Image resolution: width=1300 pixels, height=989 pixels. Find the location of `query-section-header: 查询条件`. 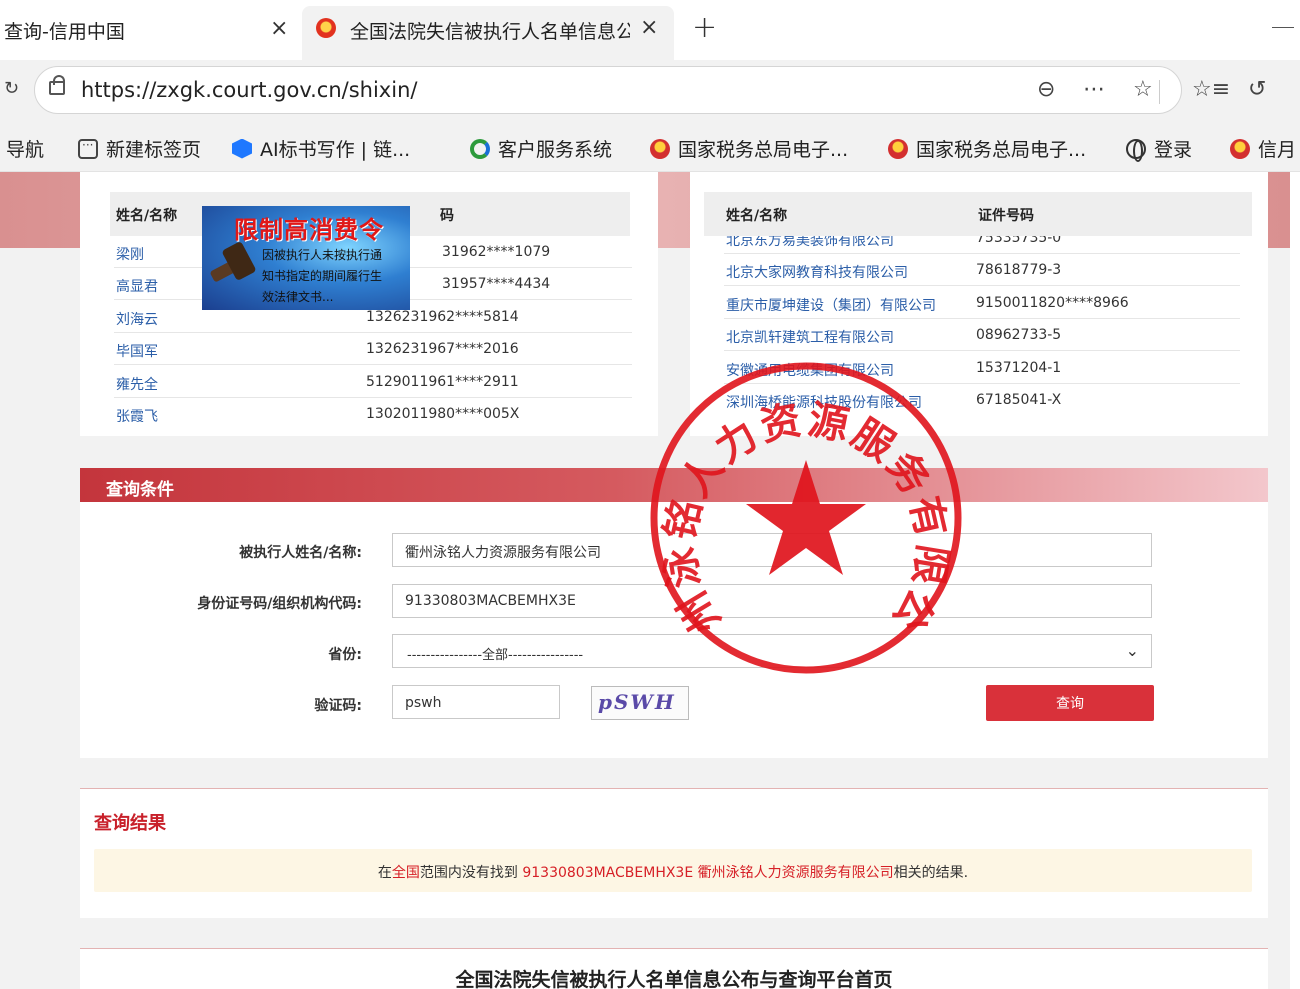

query-section-header: 查询条件 is located at coordinates (674, 485).